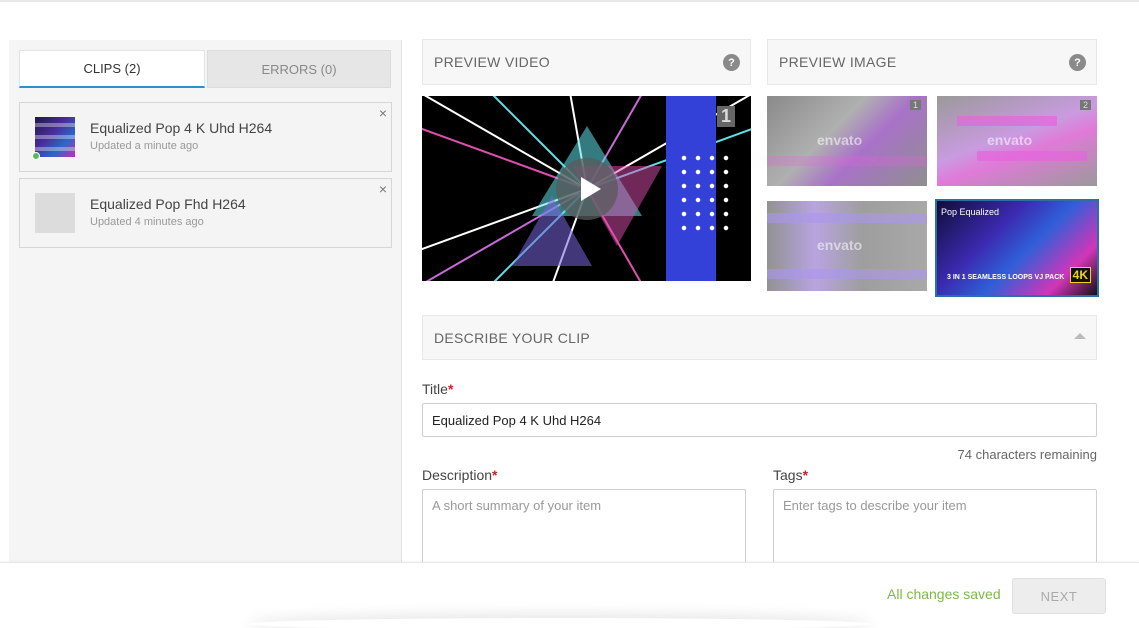 Image resolution: width=1139 pixels, height=628 pixels. I want to click on status-online-dot, so click(36, 156).